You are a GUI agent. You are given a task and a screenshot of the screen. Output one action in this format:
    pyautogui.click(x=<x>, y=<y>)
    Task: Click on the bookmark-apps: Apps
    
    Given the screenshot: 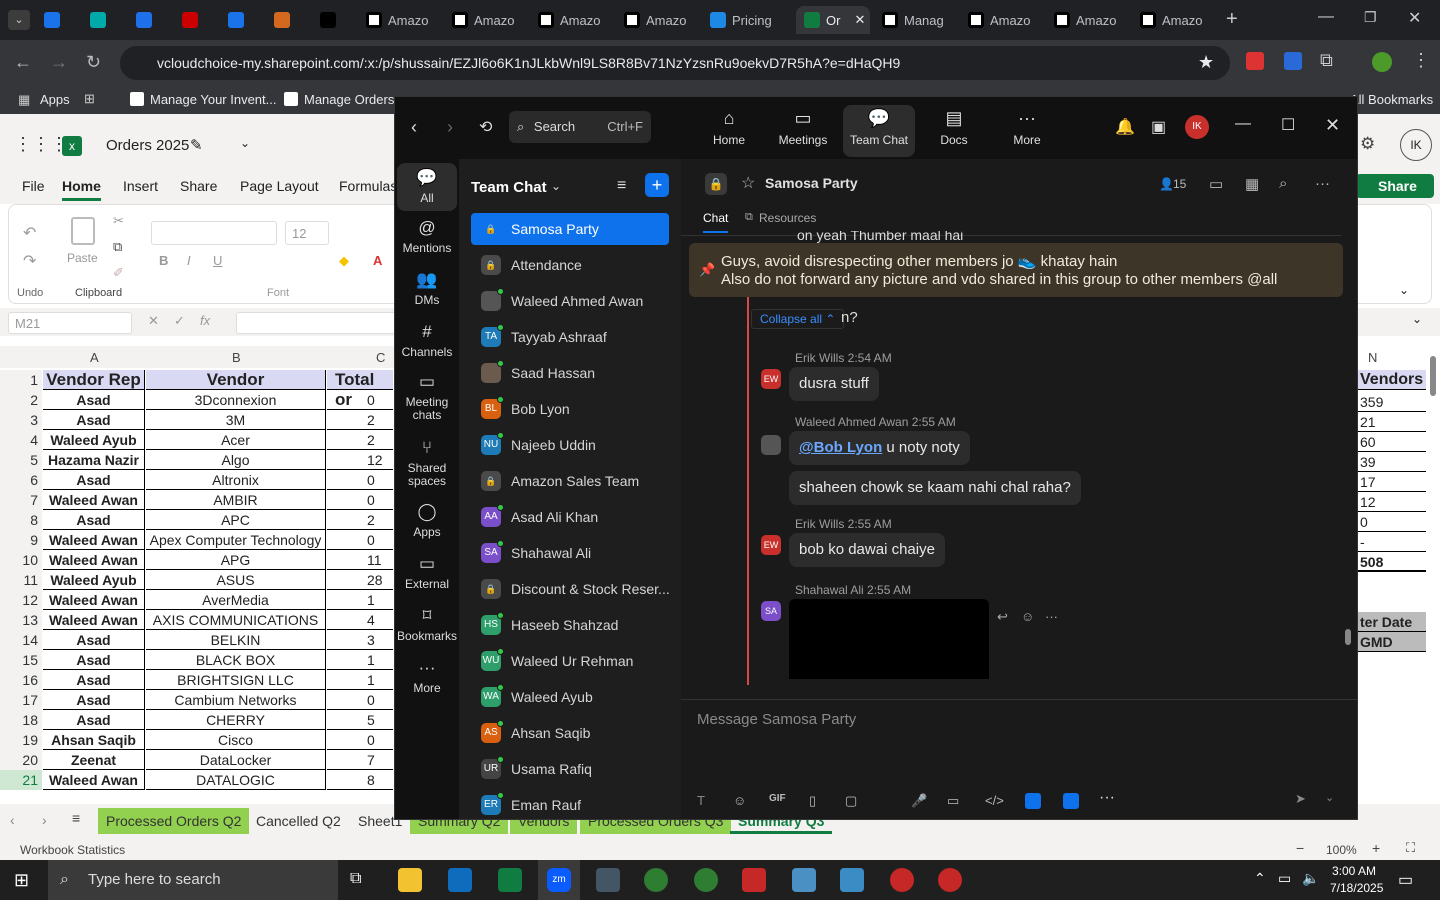 What is the action you would take?
    pyautogui.click(x=55, y=99)
    